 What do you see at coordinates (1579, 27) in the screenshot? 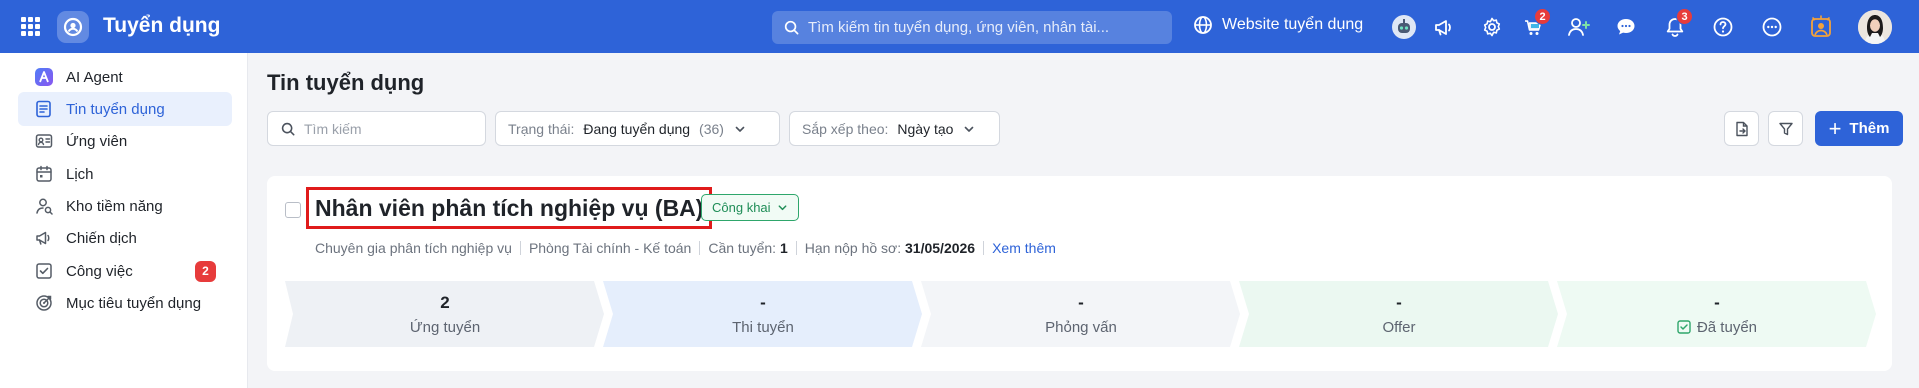
I see `add-user-icon` at bounding box center [1579, 27].